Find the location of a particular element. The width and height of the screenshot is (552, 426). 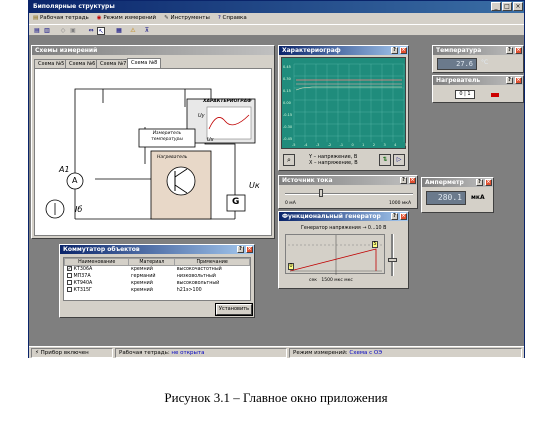

temperature-title: Температура ? × is located at coordinates (478, 50).